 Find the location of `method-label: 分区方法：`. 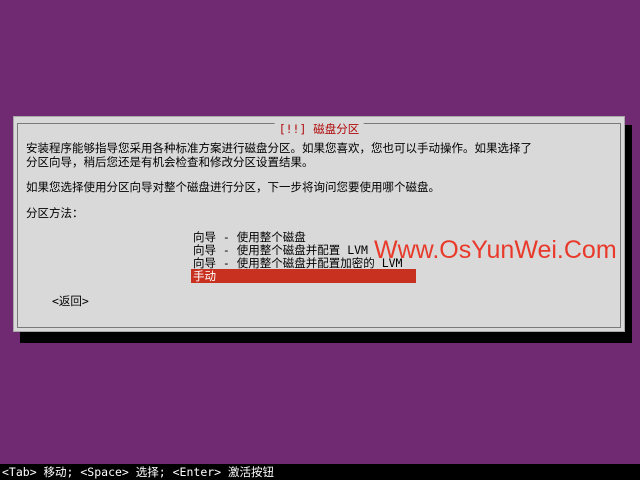

method-label: 分区方法： is located at coordinates (55, 213).